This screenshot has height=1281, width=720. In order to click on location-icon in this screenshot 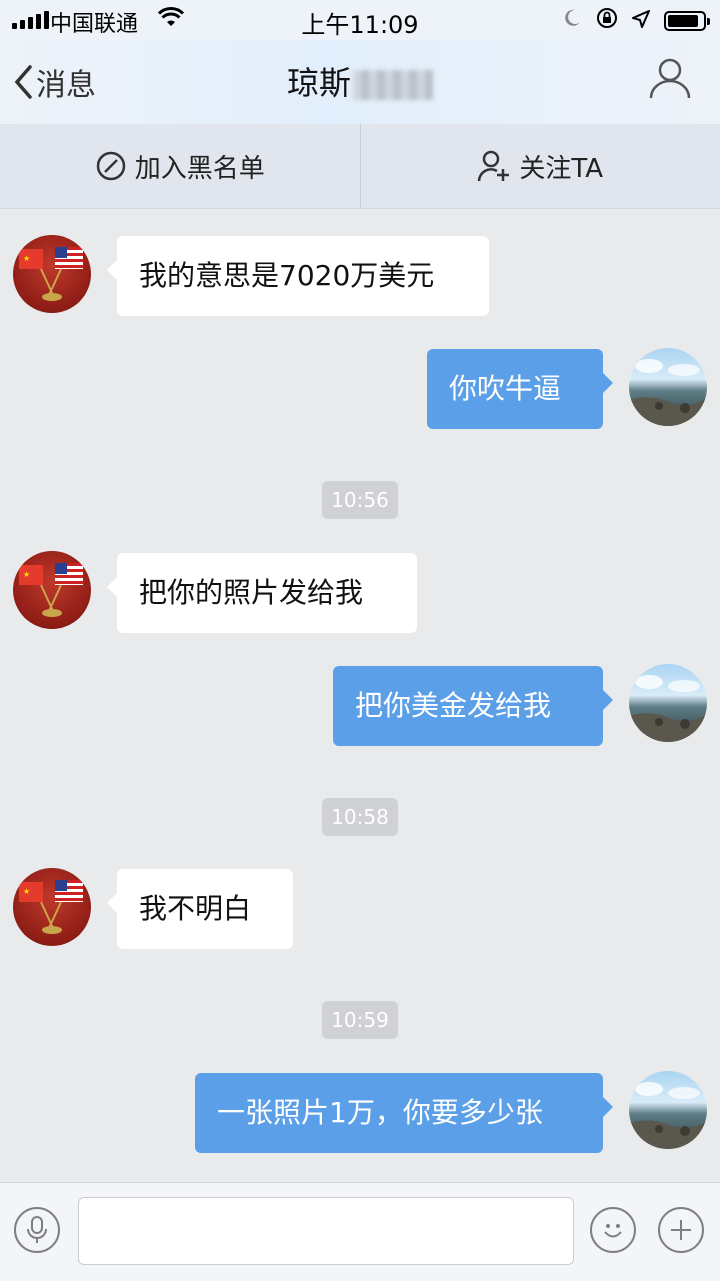, I will do `click(641, 21)`.